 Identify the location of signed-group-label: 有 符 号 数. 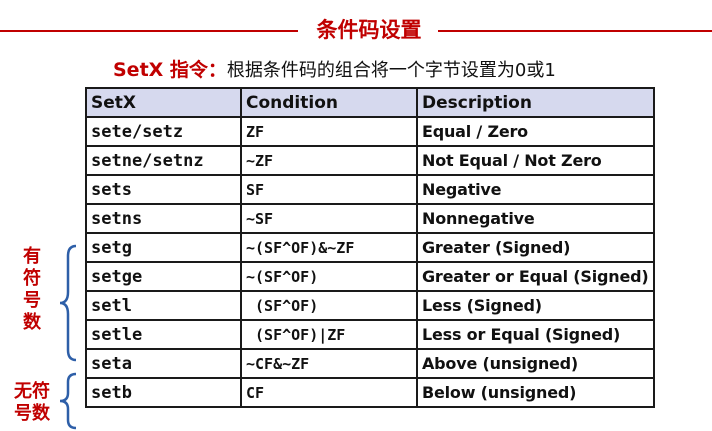
(32, 290).